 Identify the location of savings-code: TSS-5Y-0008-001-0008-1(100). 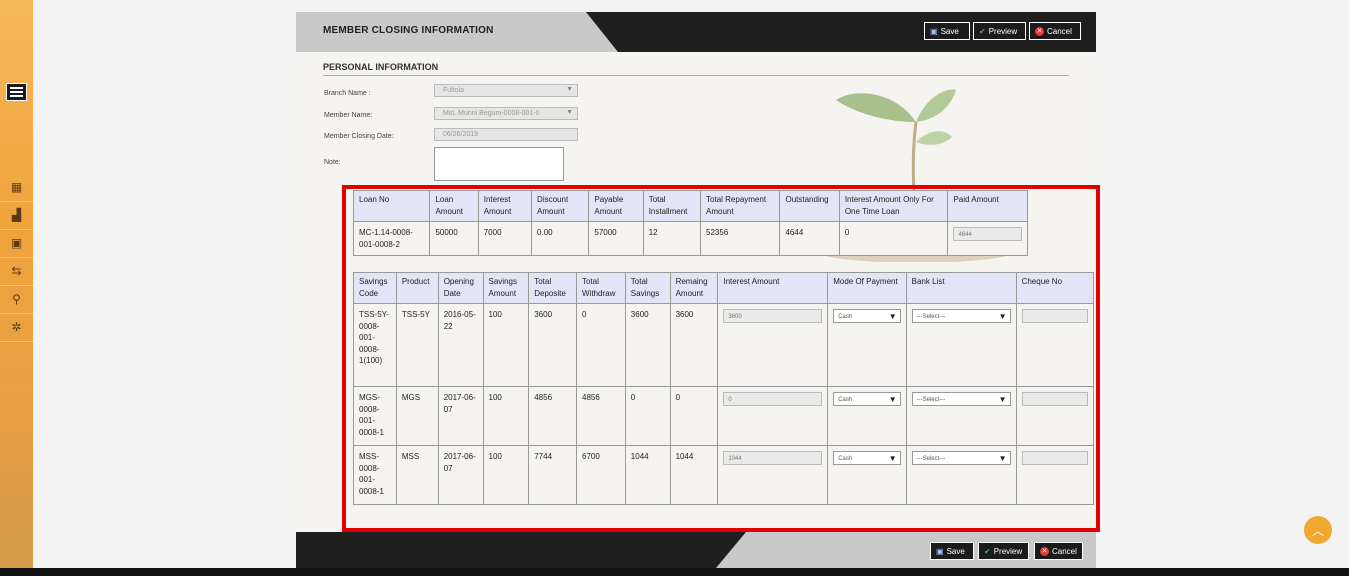
(375, 345).